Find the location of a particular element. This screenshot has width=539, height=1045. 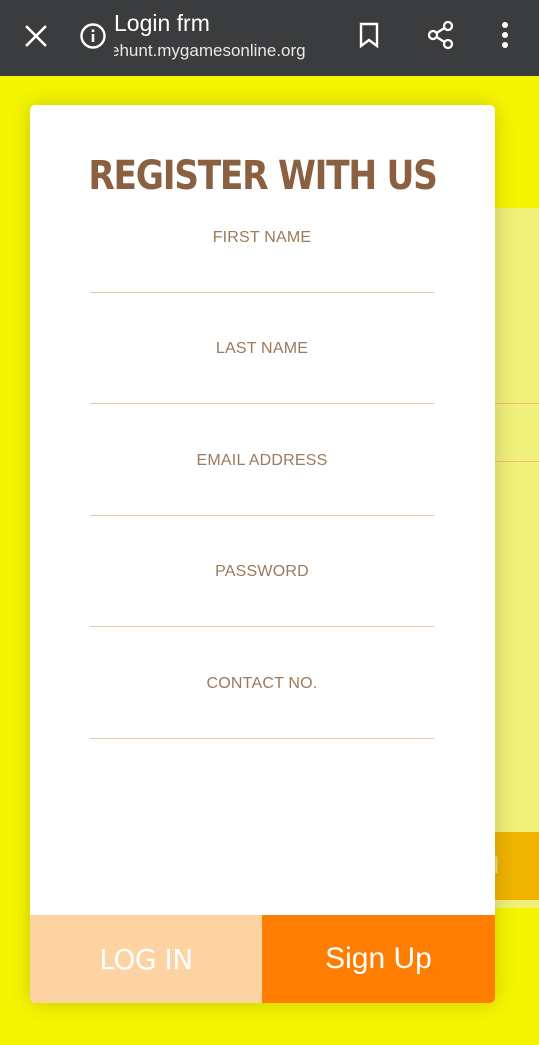

bookmark-icon is located at coordinates (369, 35).